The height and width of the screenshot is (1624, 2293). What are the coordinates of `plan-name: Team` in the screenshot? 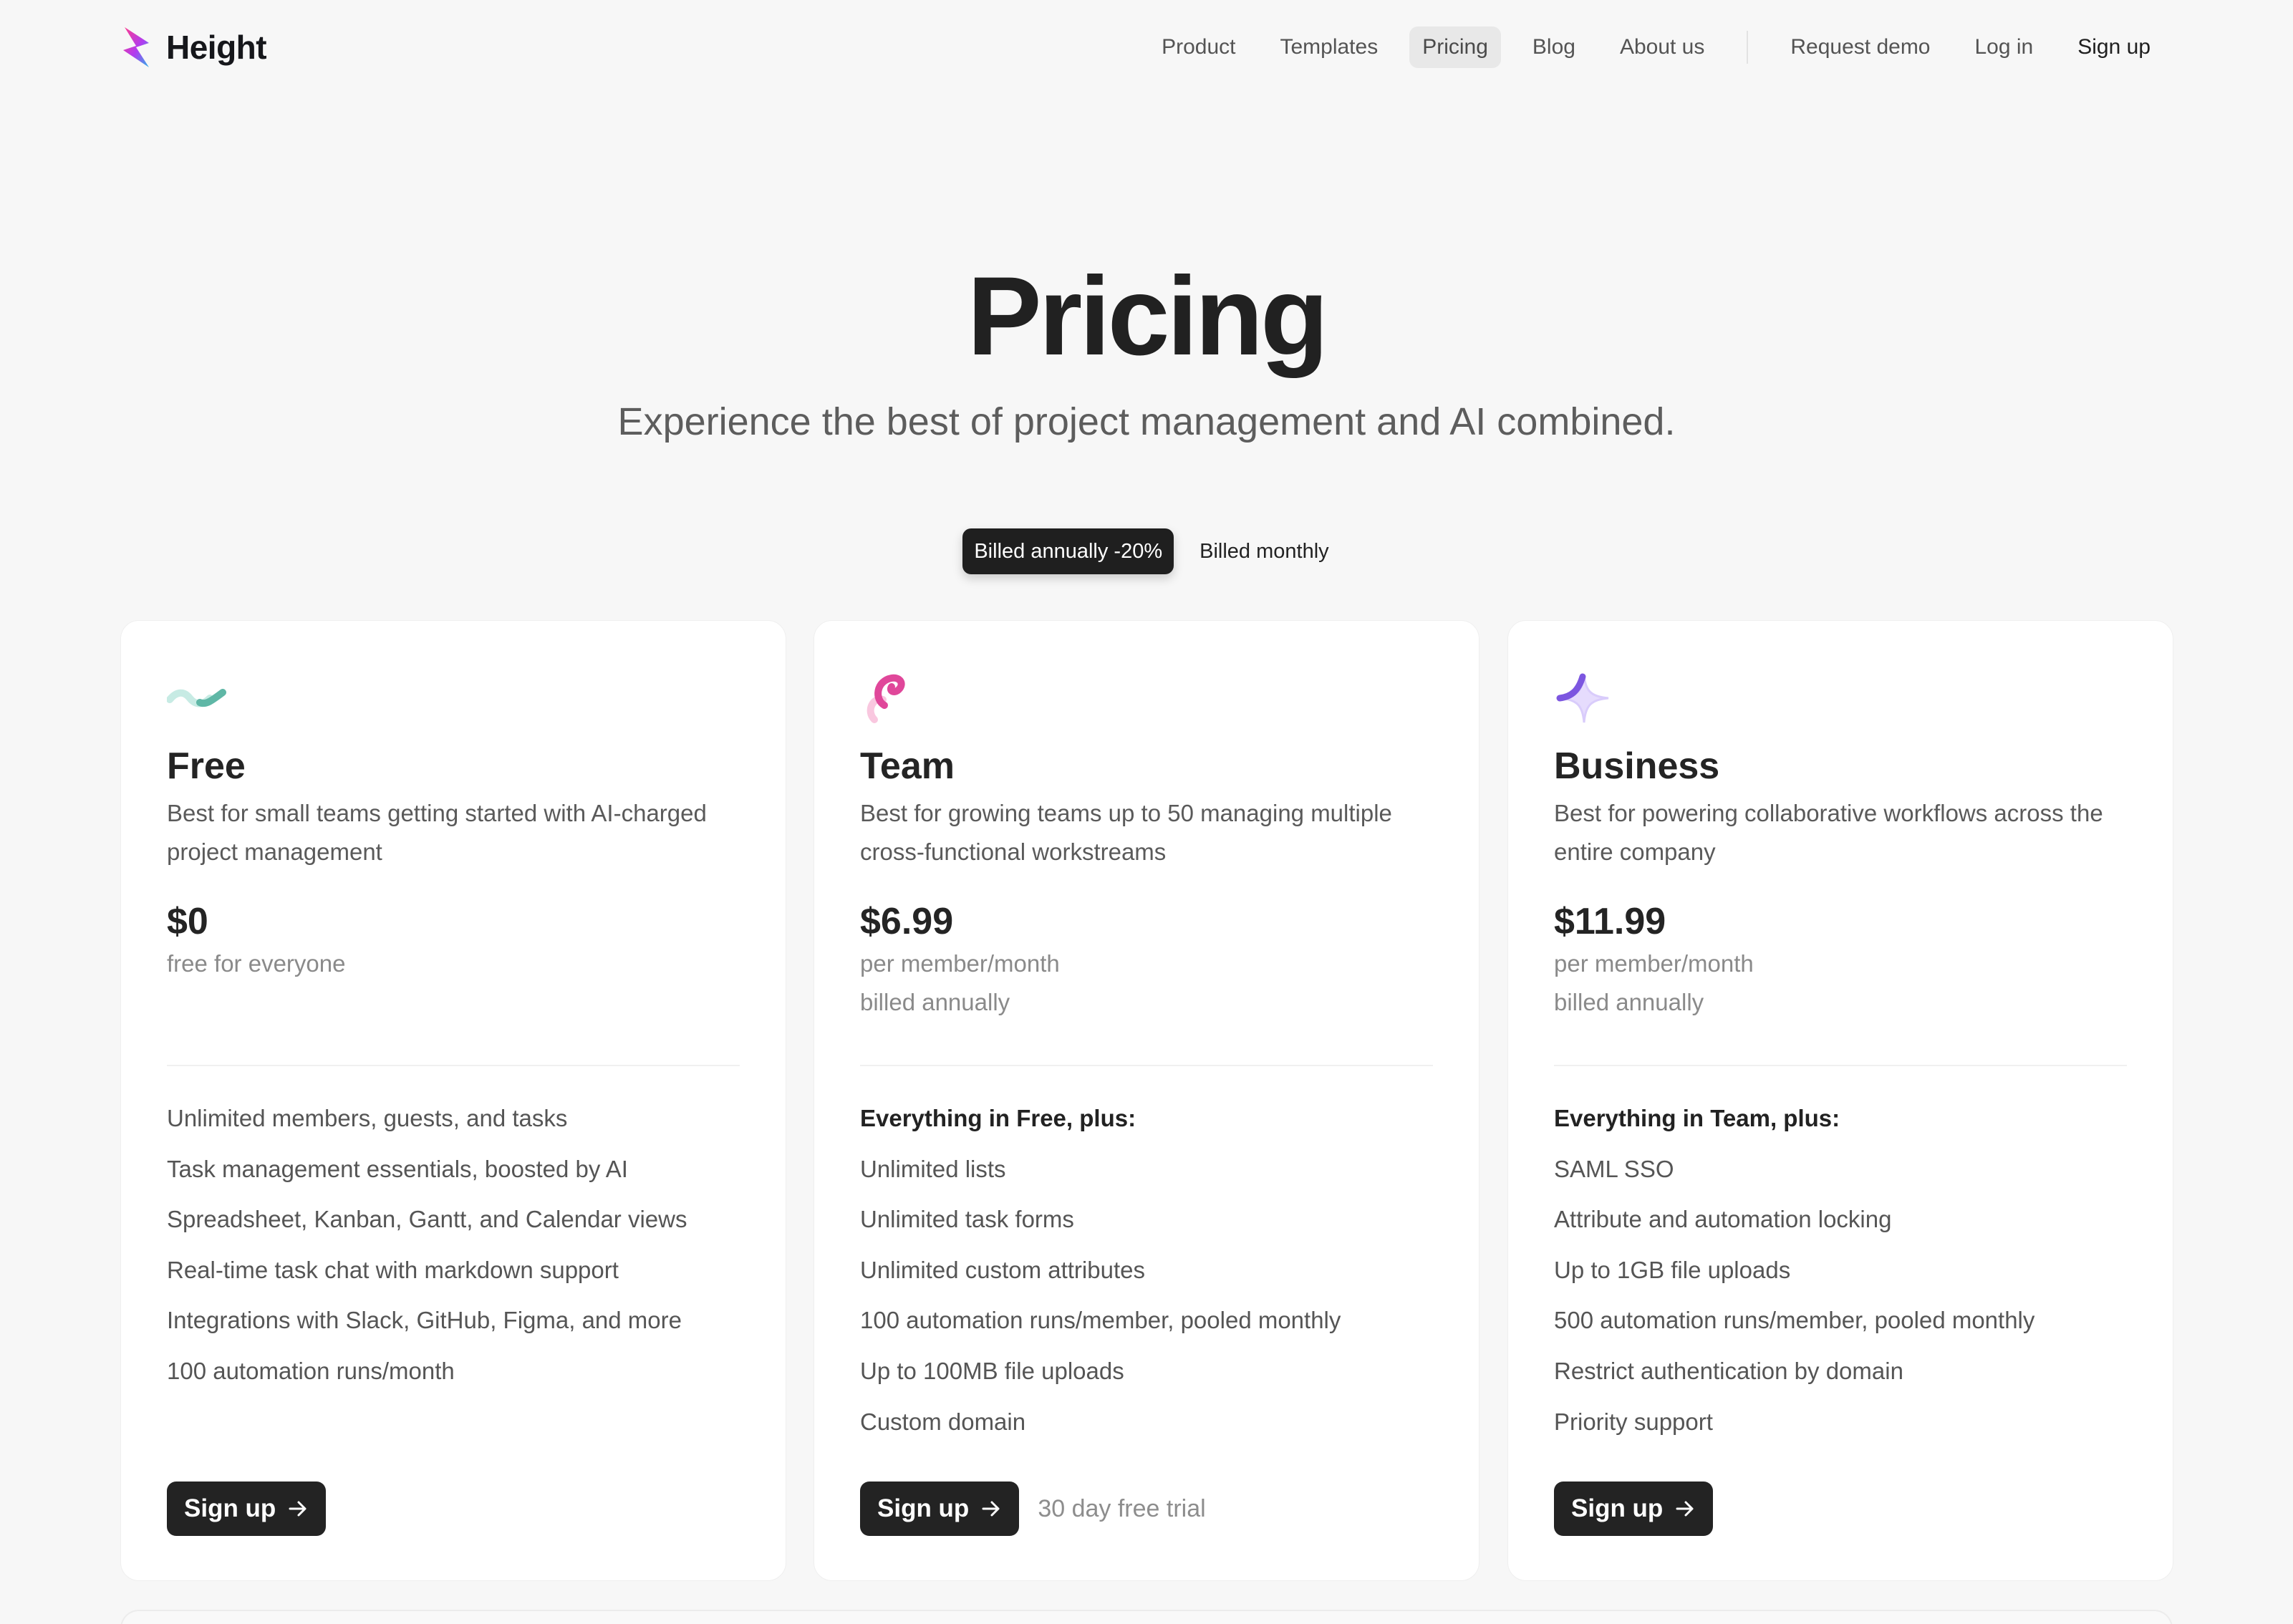 It's located at (907, 766).